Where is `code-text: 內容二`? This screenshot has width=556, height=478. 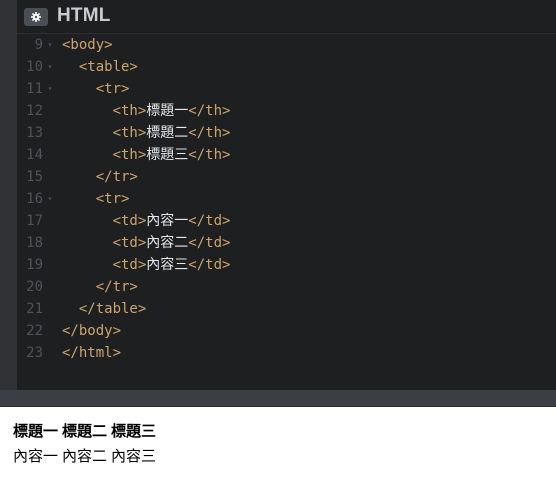
code-text: 內容二 is located at coordinates (167, 243).